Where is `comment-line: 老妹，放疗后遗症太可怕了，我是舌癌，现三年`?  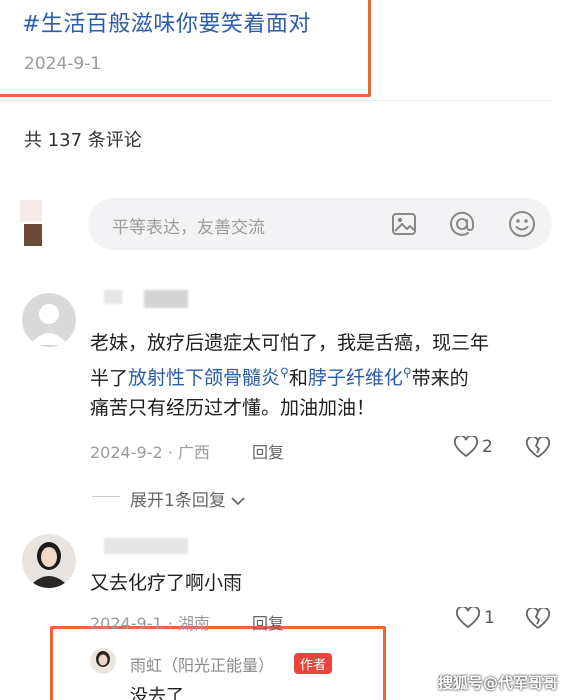 comment-line: 老妹，放疗后遗症太可怕了，我是舌癌，现三年 is located at coordinates (290, 343).